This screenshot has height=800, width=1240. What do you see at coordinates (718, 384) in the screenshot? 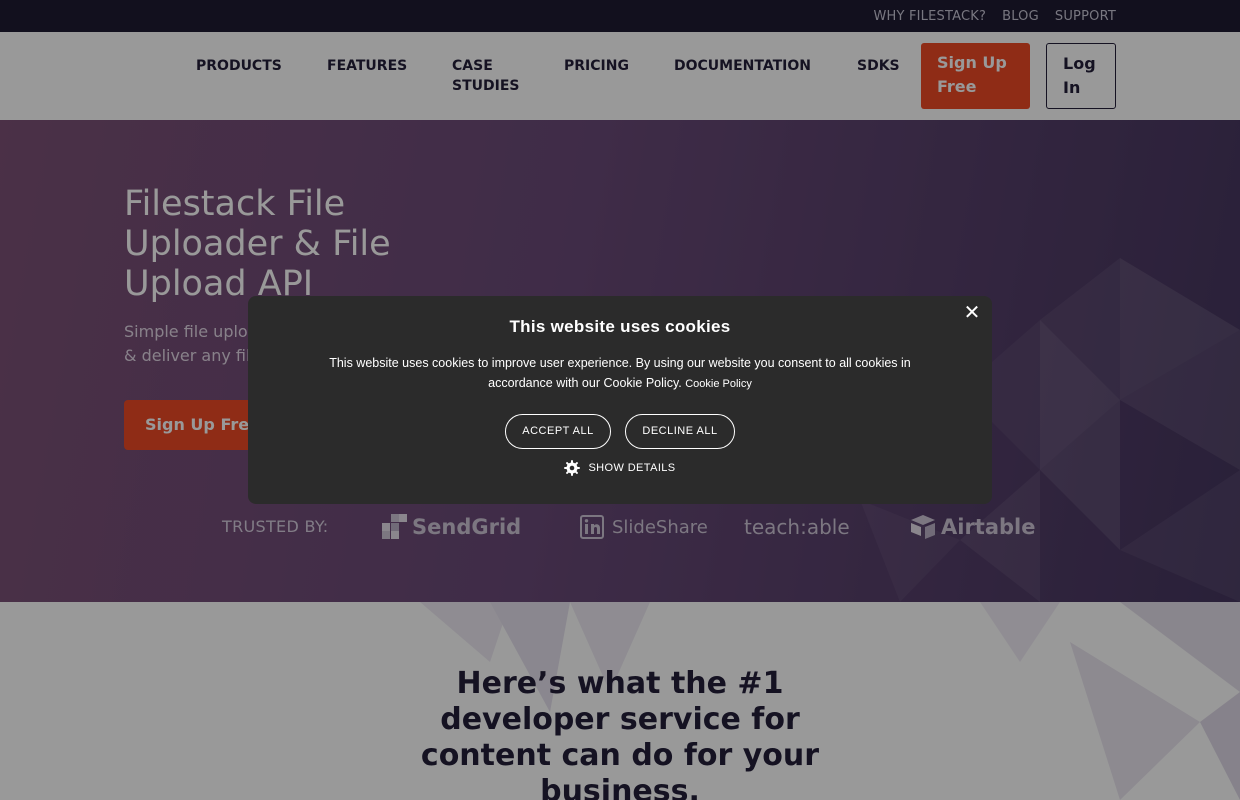
I see `cookie-policy-link: Cookie Policy` at bounding box center [718, 384].